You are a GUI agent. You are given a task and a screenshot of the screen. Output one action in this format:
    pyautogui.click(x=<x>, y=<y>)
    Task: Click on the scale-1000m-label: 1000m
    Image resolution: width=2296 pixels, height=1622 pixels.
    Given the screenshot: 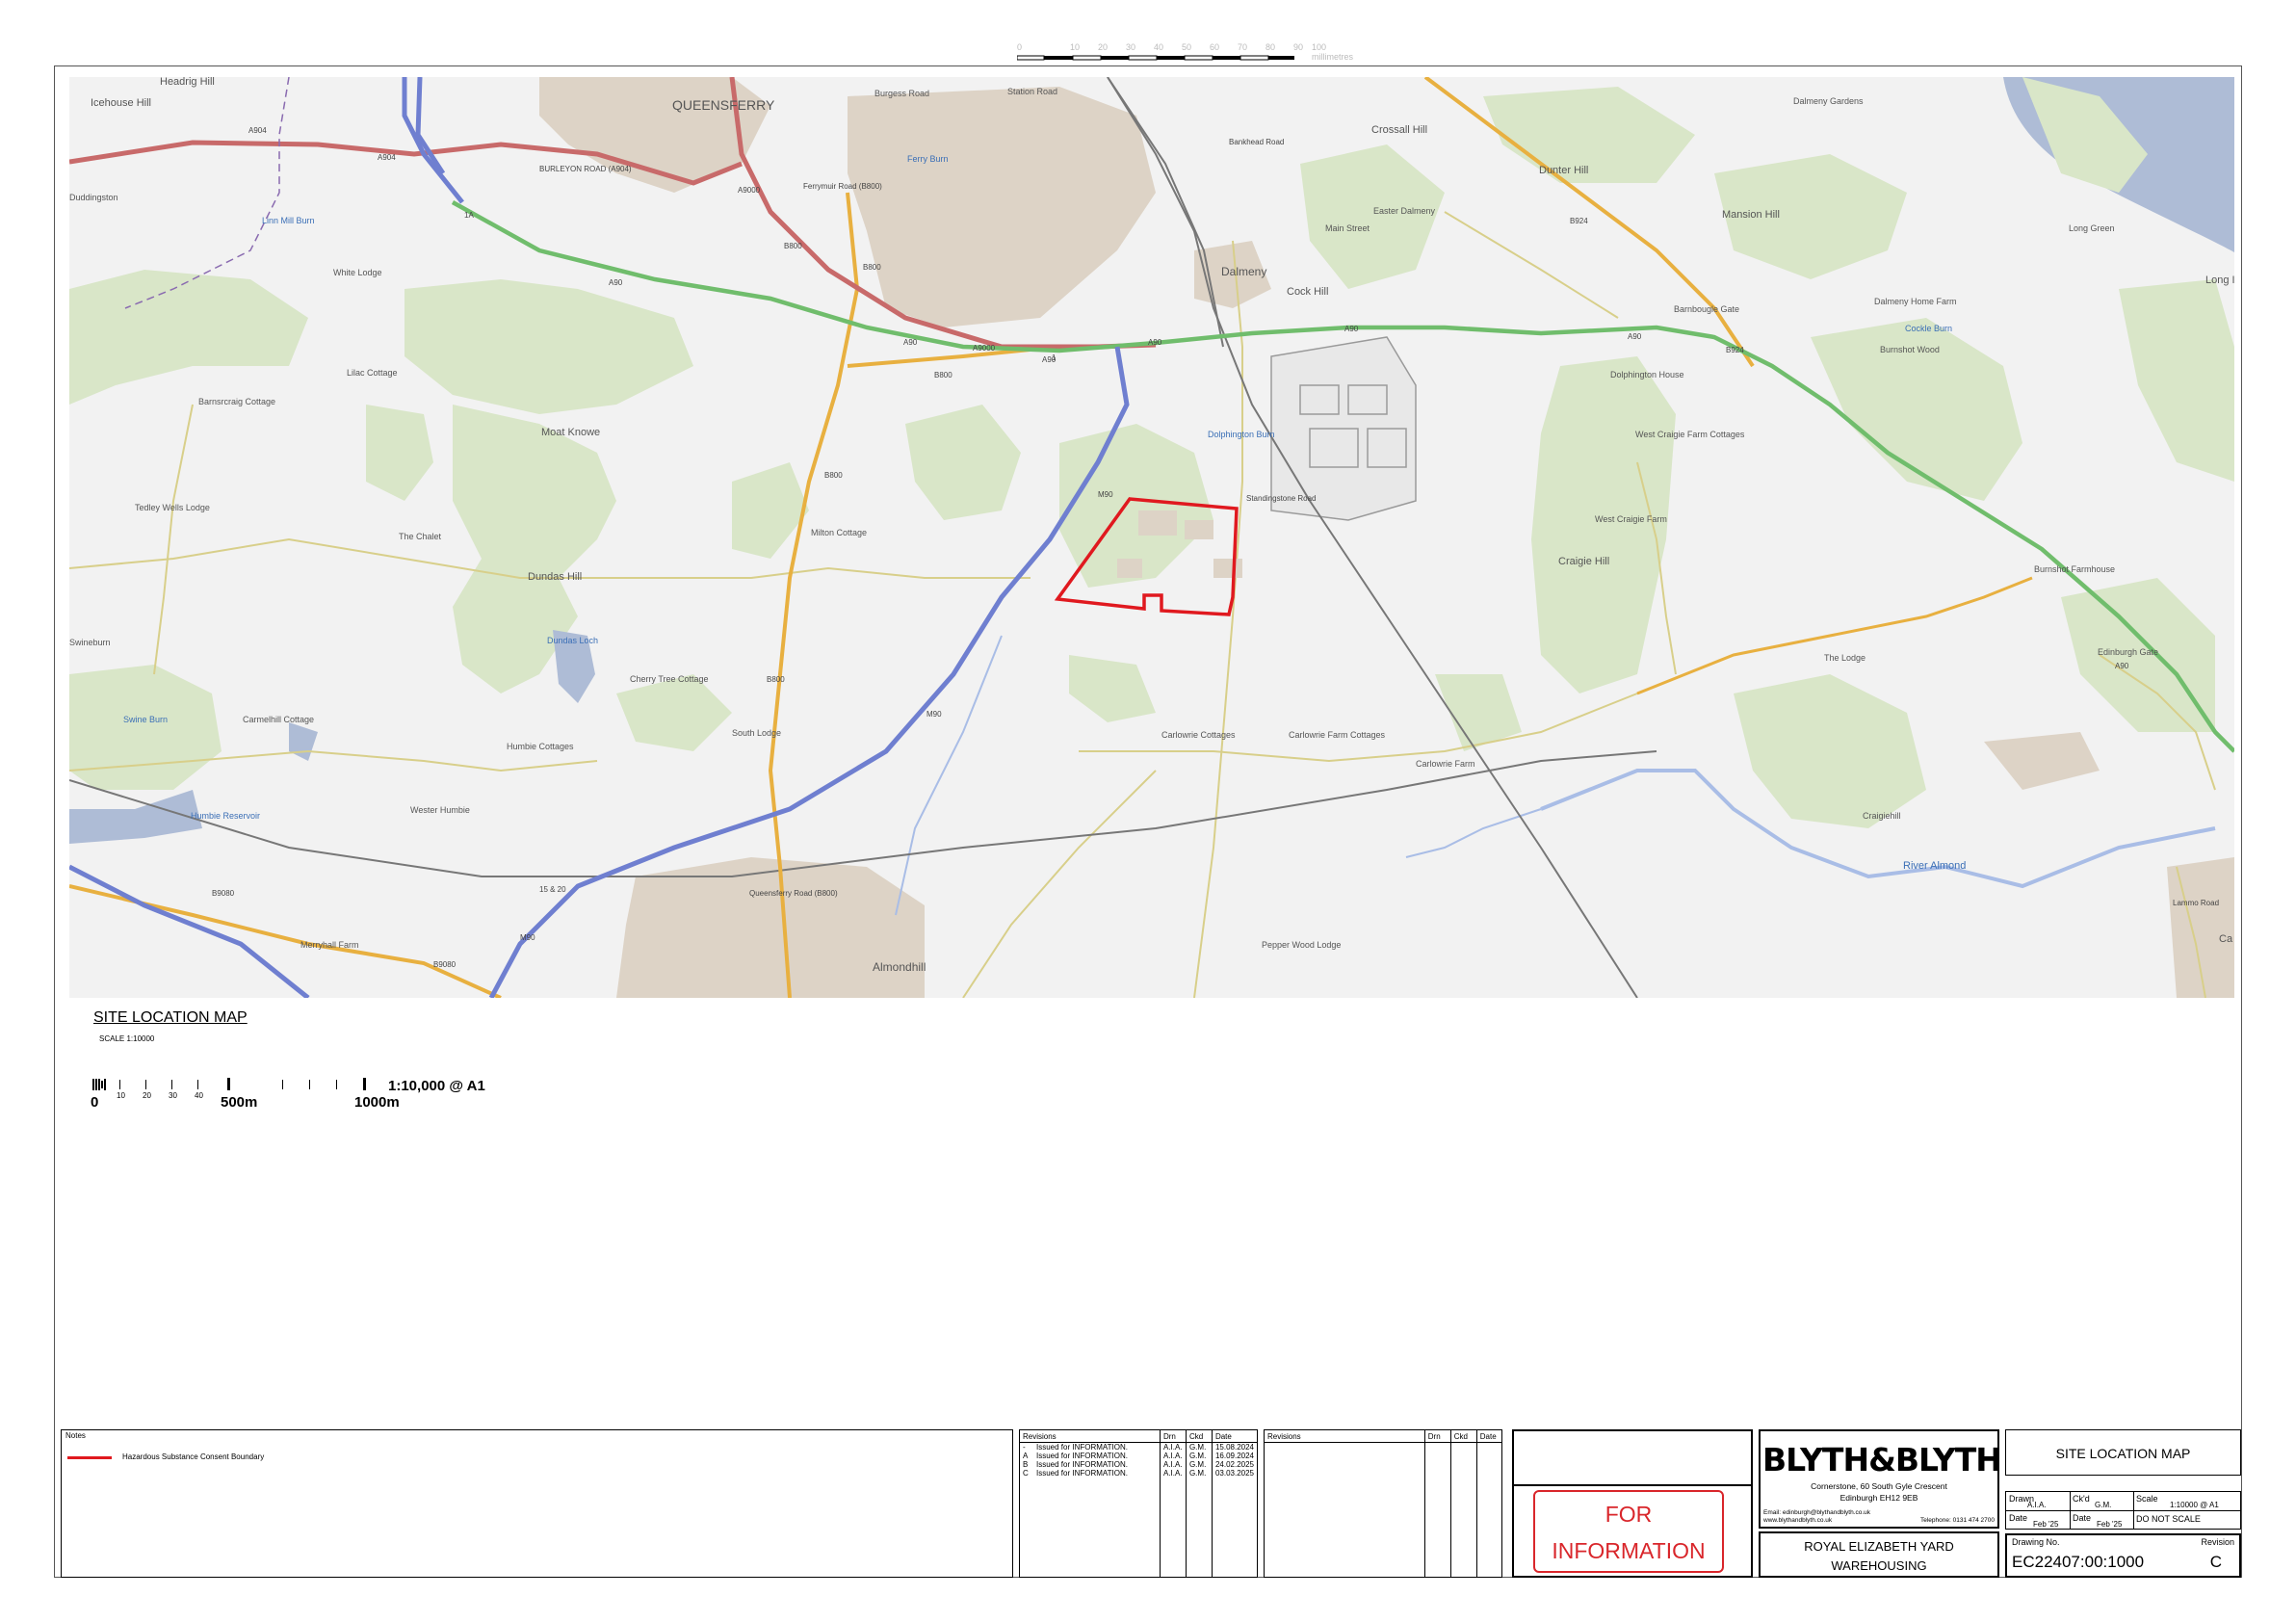 What is the action you would take?
    pyautogui.click(x=377, y=1102)
    